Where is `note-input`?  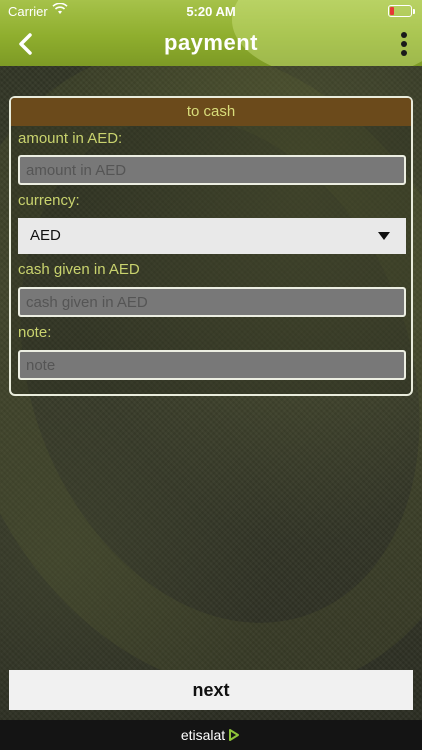
note-input is located at coordinates (212, 365).